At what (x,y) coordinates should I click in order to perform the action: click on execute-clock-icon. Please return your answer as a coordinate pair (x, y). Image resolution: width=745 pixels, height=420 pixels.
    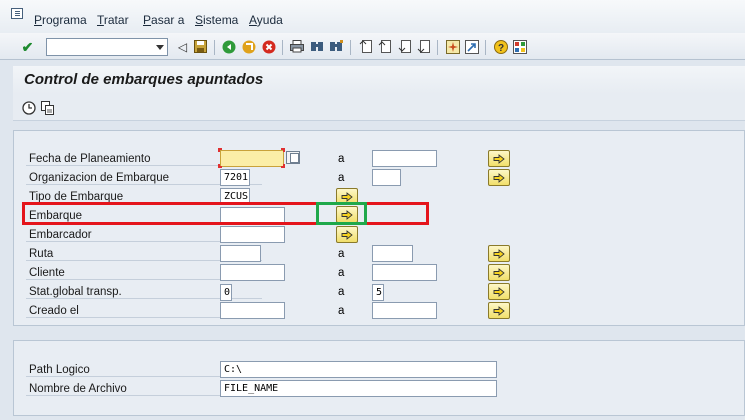
    Looking at the image, I should click on (28, 107).